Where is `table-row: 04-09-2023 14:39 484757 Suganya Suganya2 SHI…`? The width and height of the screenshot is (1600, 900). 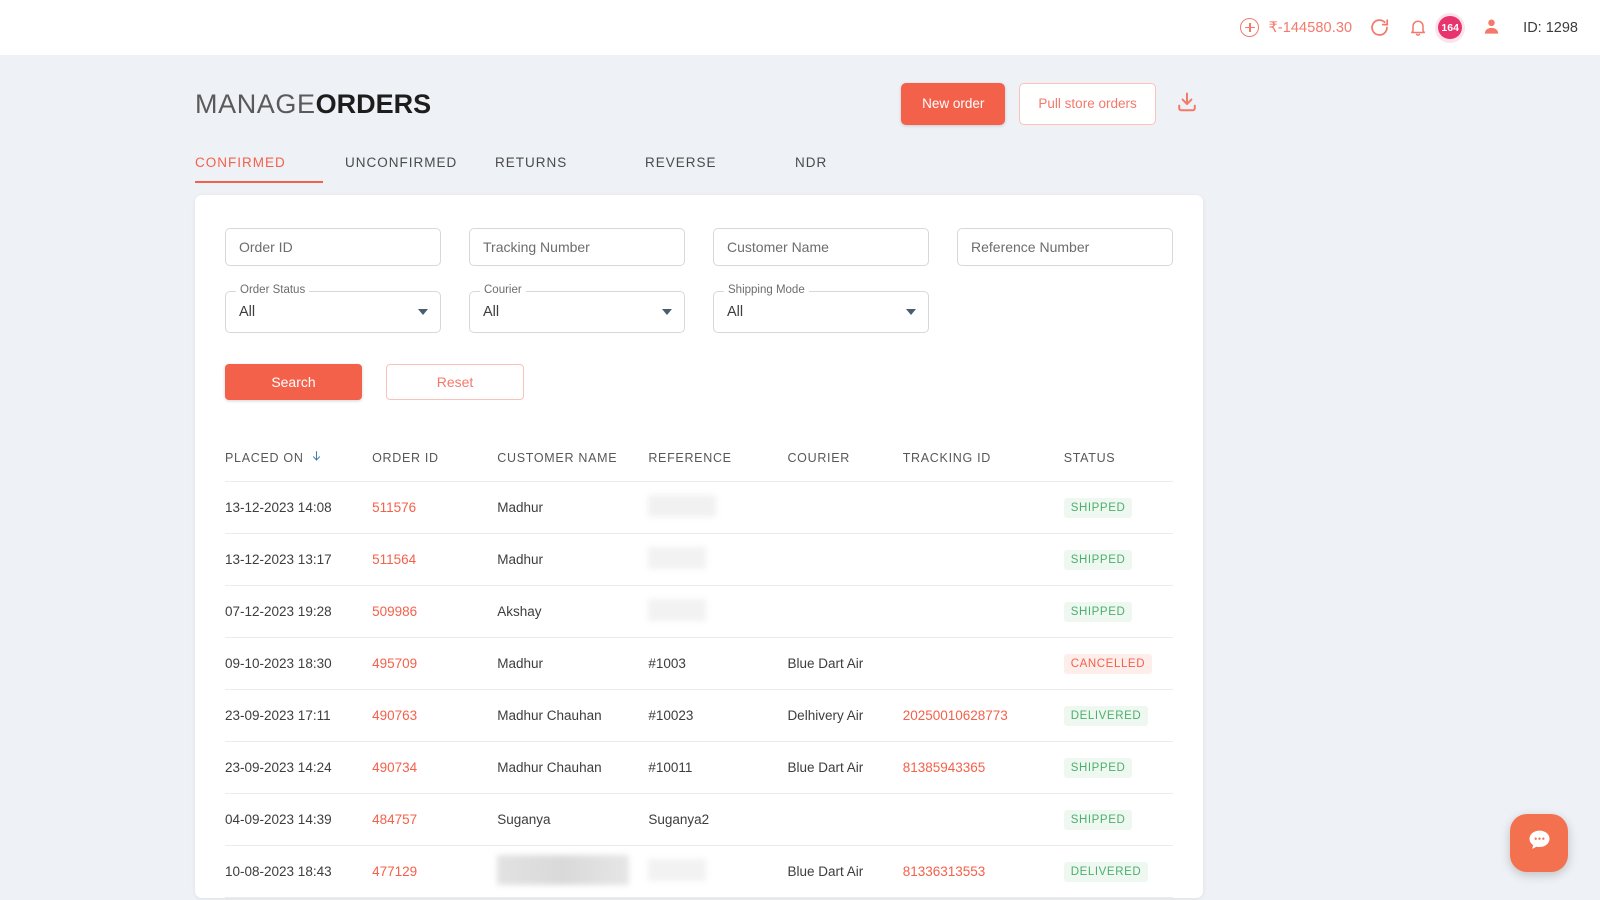
table-row: 04-09-2023 14:39 484757 Suganya Suganya2 SHI… is located at coordinates (699, 820).